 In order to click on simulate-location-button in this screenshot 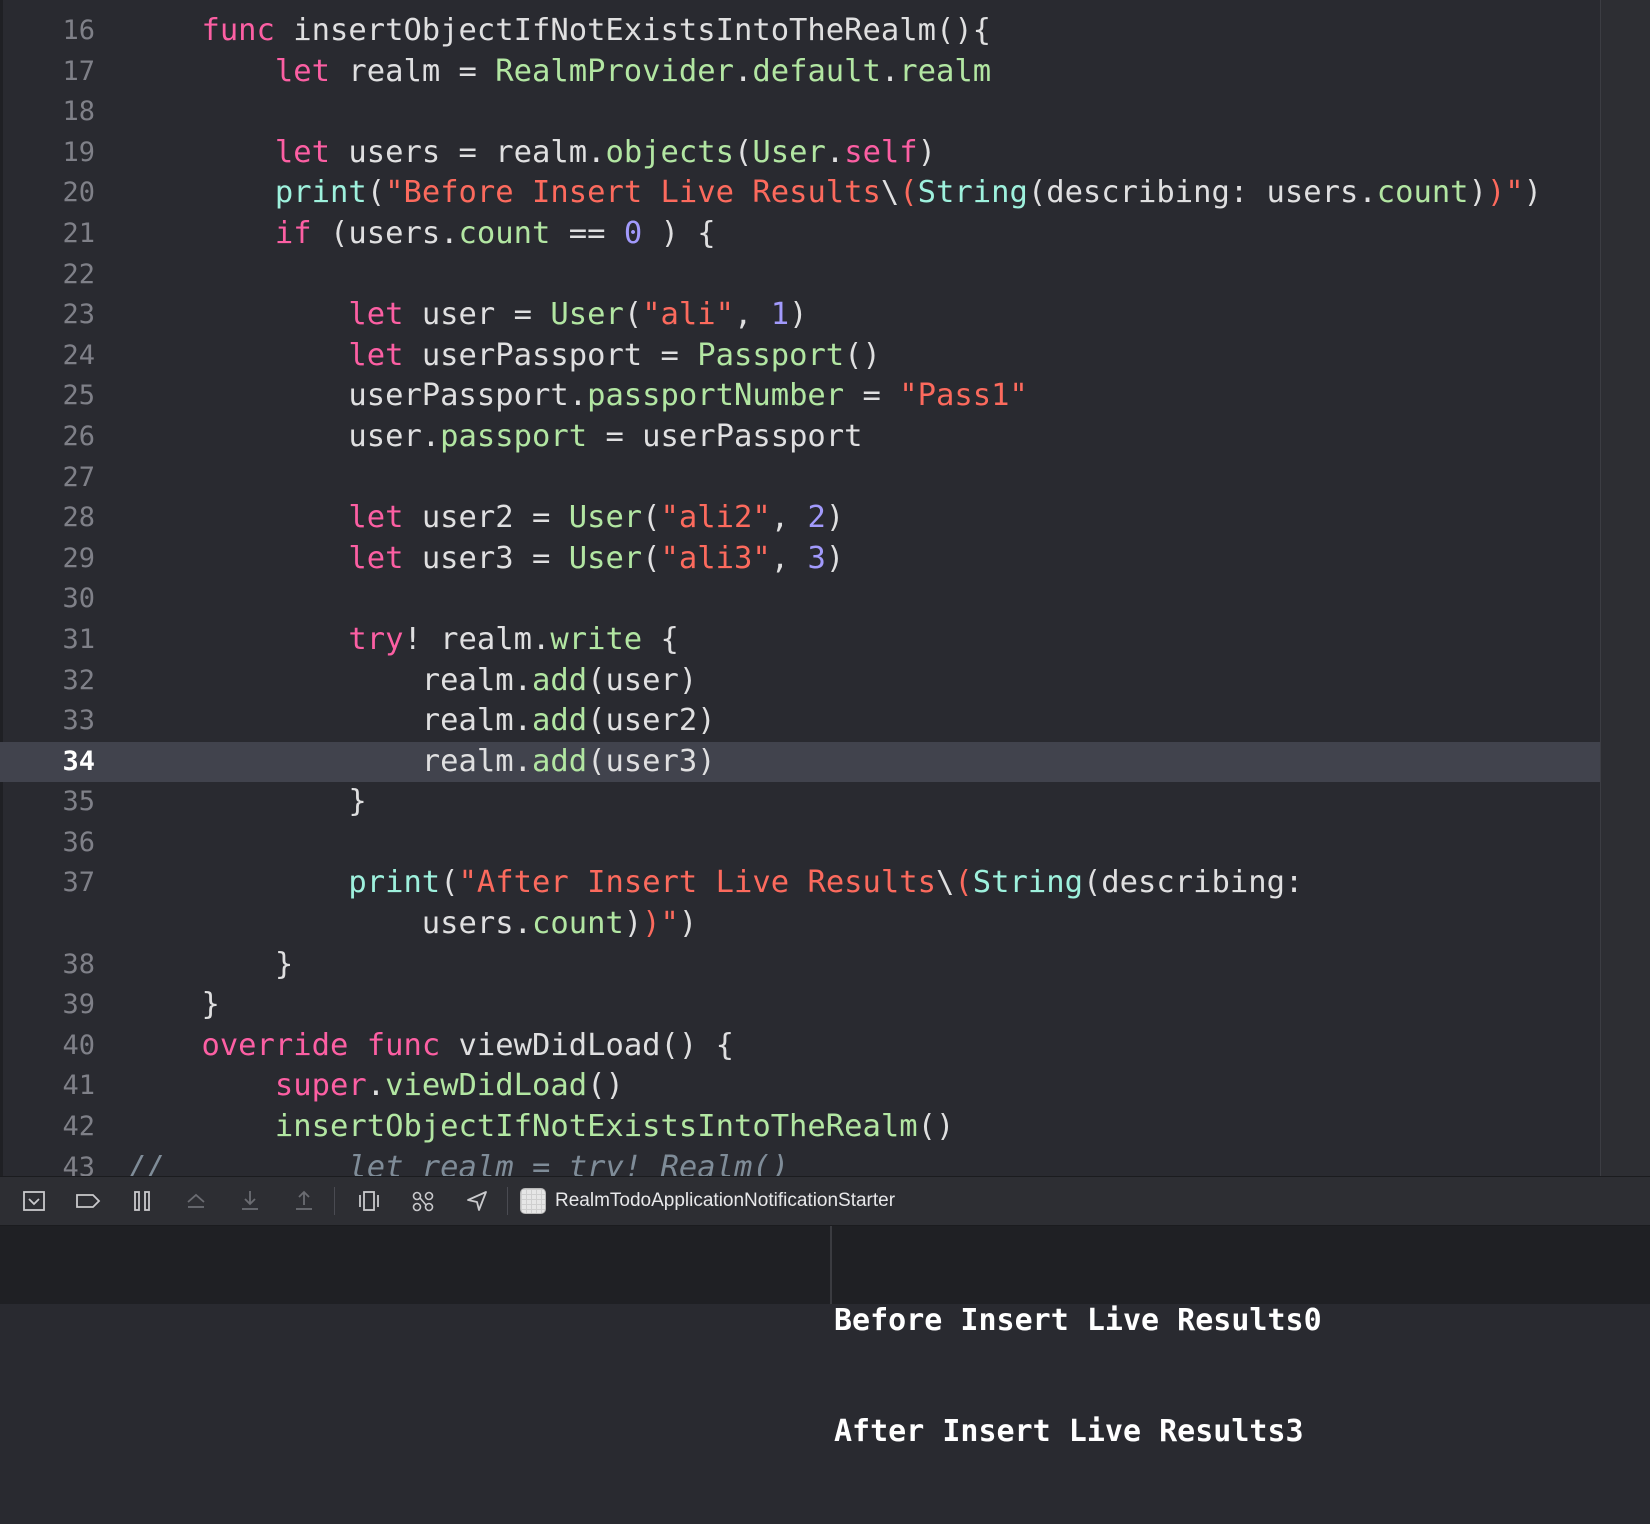, I will do `click(477, 1201)`.